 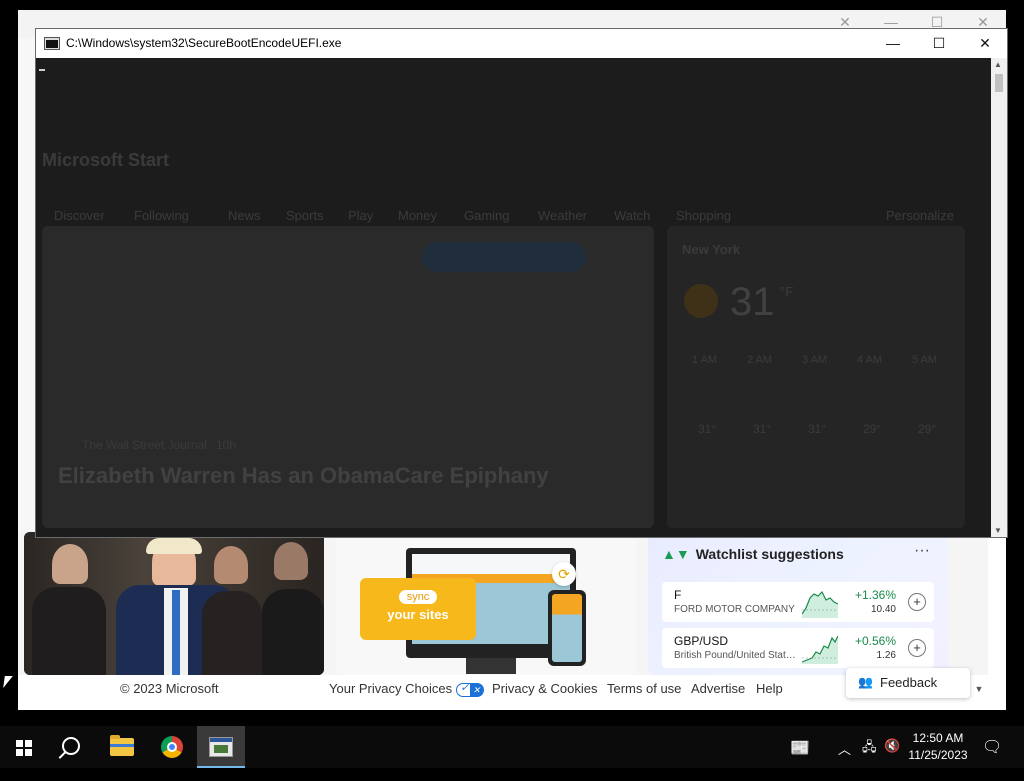 What do you see at coordinates (736, 655) in the screenshot?
I see `stock-name: British Pound/United States Dollar` at bounding box center [736, 655].